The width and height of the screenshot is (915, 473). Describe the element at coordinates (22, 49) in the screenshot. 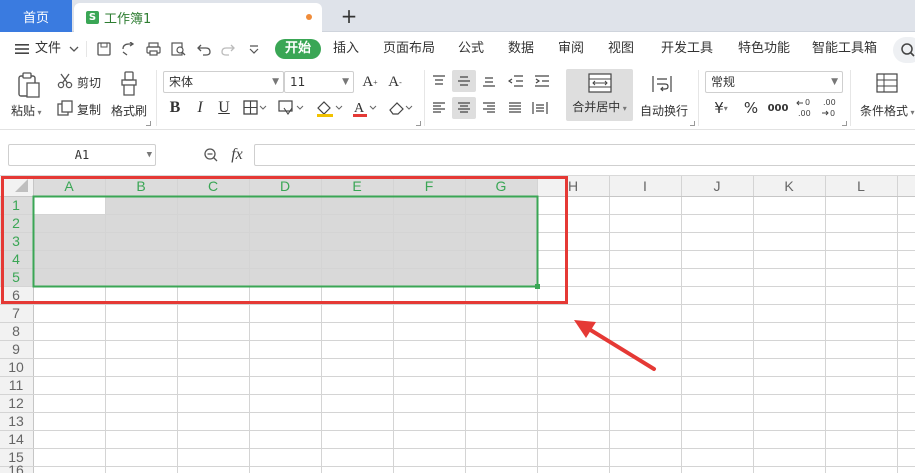

I see `hamburger-menu-icon` at that location.